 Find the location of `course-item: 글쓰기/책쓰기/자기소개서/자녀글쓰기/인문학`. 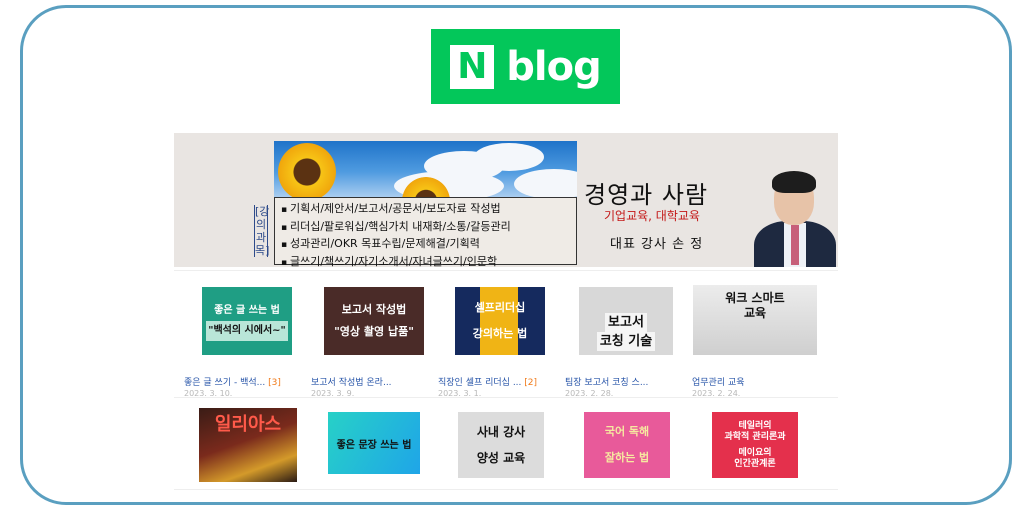

course-item: 글쓰기/책쓰기/자기소개서/자녀글쓰기/인문학 is located at coordinates (425, 261).